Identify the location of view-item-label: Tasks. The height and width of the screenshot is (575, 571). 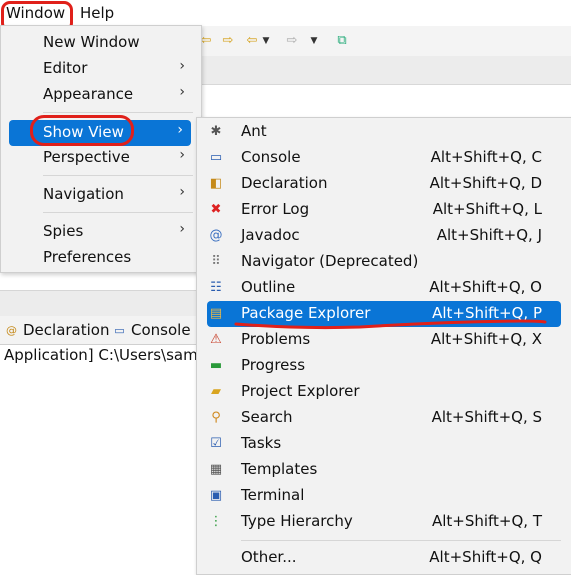
(261, 443).